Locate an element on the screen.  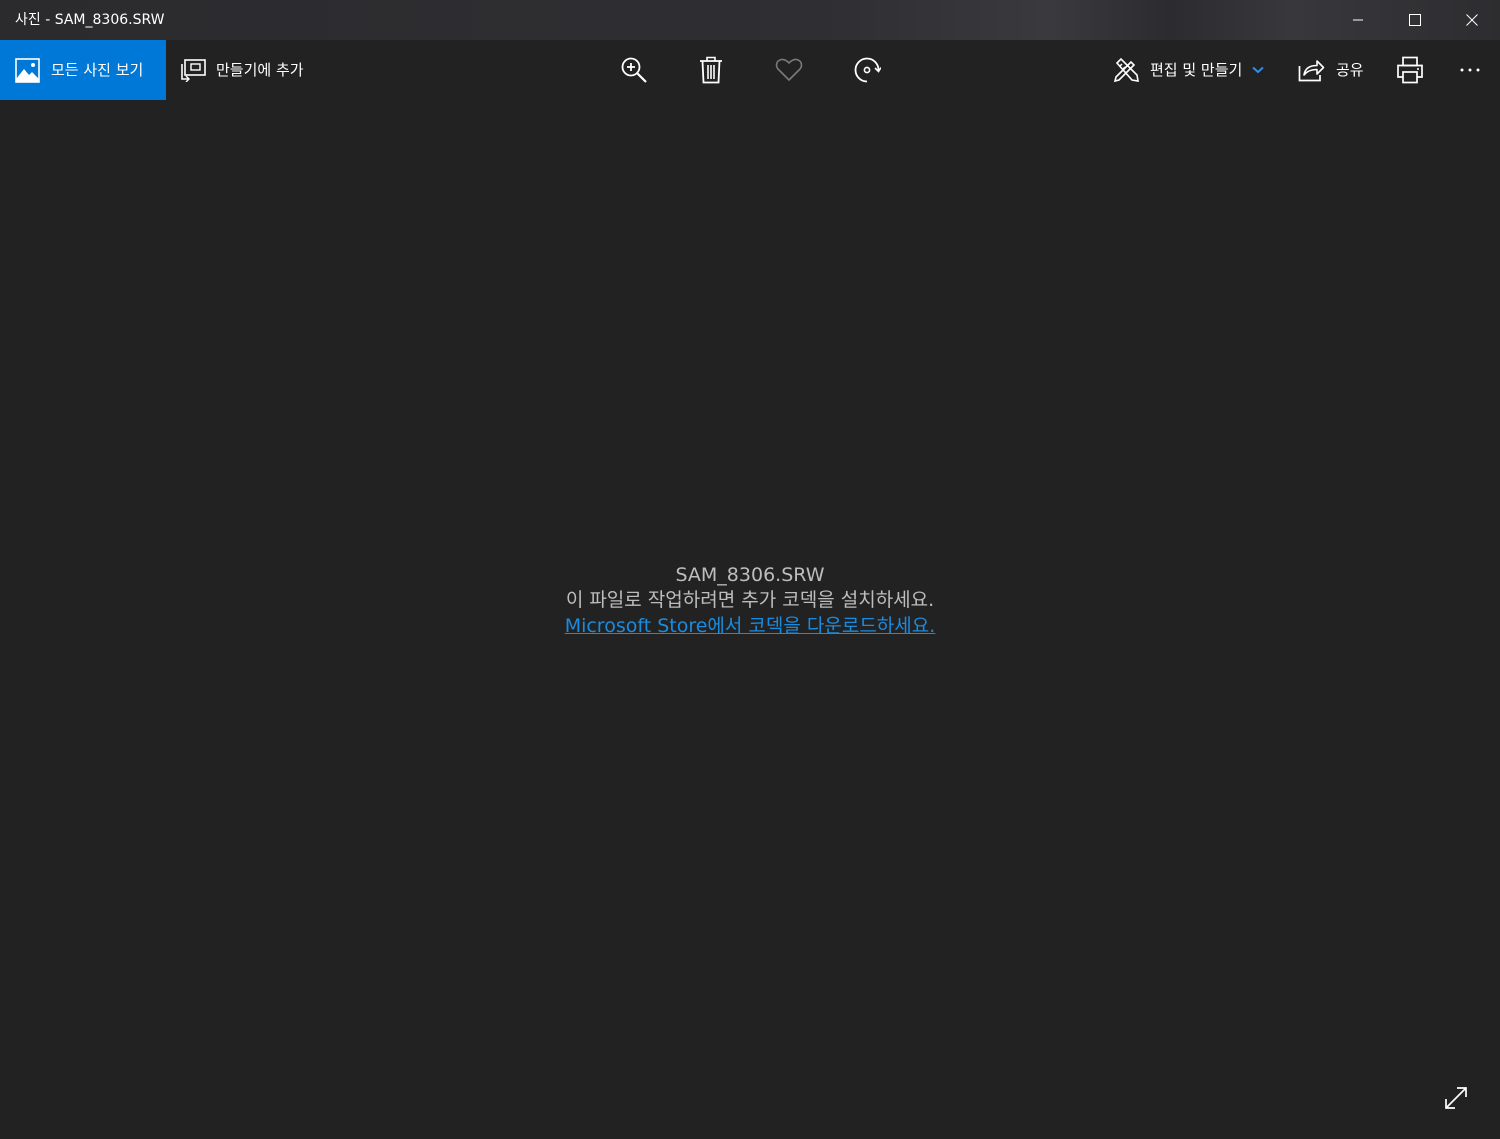
edit-create-button: 편집 및 만들기 is located at coordinates (1189, 70).